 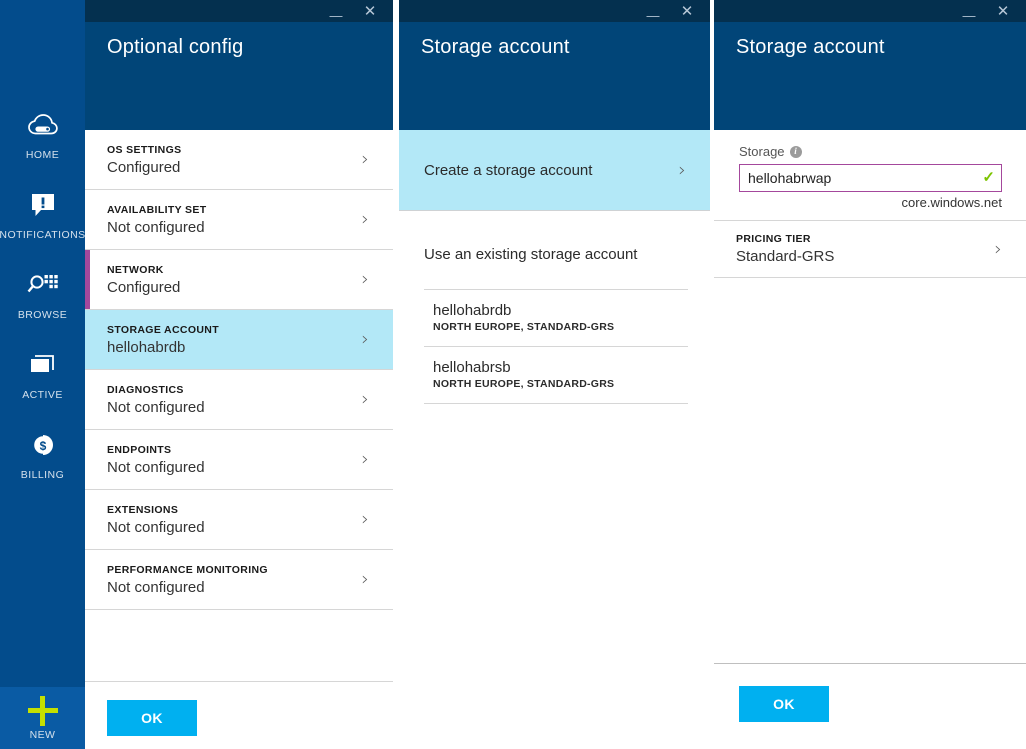 What do you see at coordinates (163, 329) in the screenshot?
I see `config-row-caption: STORAGE ACCOUNT` at bounding box center [163, 329].